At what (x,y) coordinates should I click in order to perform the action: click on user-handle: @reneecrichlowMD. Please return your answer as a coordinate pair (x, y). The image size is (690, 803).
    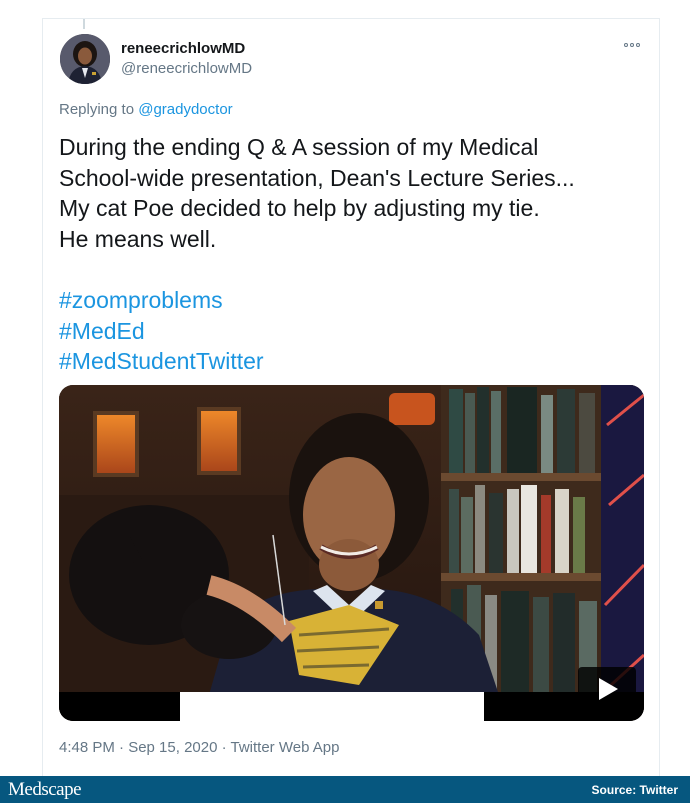
    Looking at the image, I should click on (186, 68).